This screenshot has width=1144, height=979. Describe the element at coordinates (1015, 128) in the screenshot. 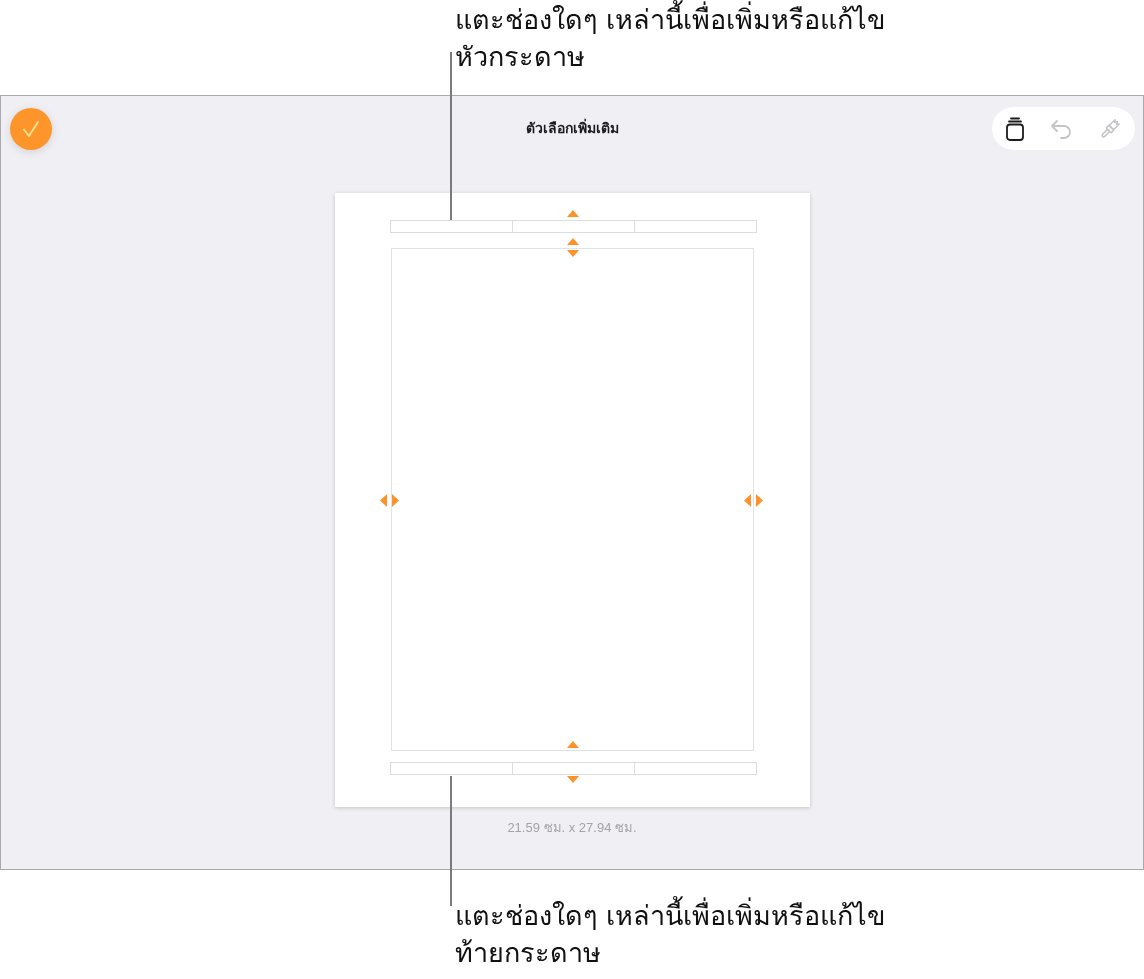

I see `document-stack-icon` at that location.